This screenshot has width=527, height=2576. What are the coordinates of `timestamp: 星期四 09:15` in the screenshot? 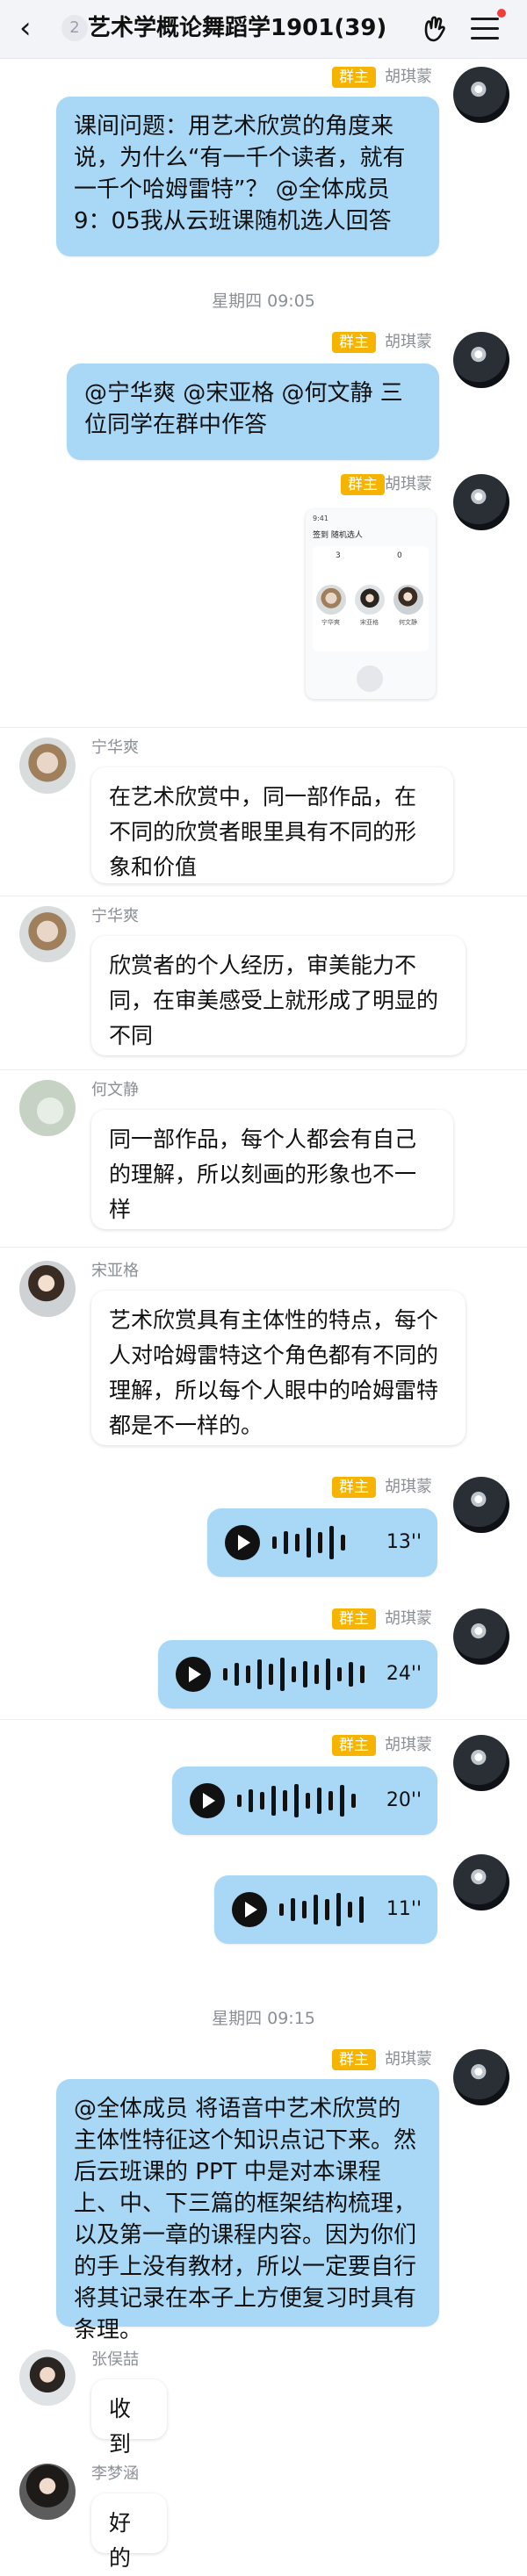 It's located at (263, 2018).